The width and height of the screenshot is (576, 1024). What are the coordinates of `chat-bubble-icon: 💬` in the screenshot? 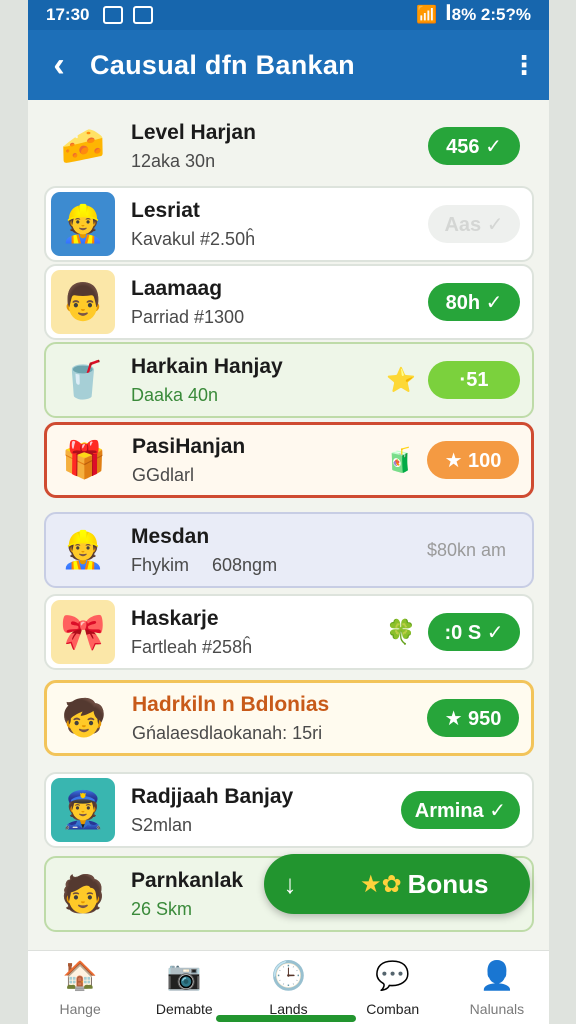 It's located at (393, 975).